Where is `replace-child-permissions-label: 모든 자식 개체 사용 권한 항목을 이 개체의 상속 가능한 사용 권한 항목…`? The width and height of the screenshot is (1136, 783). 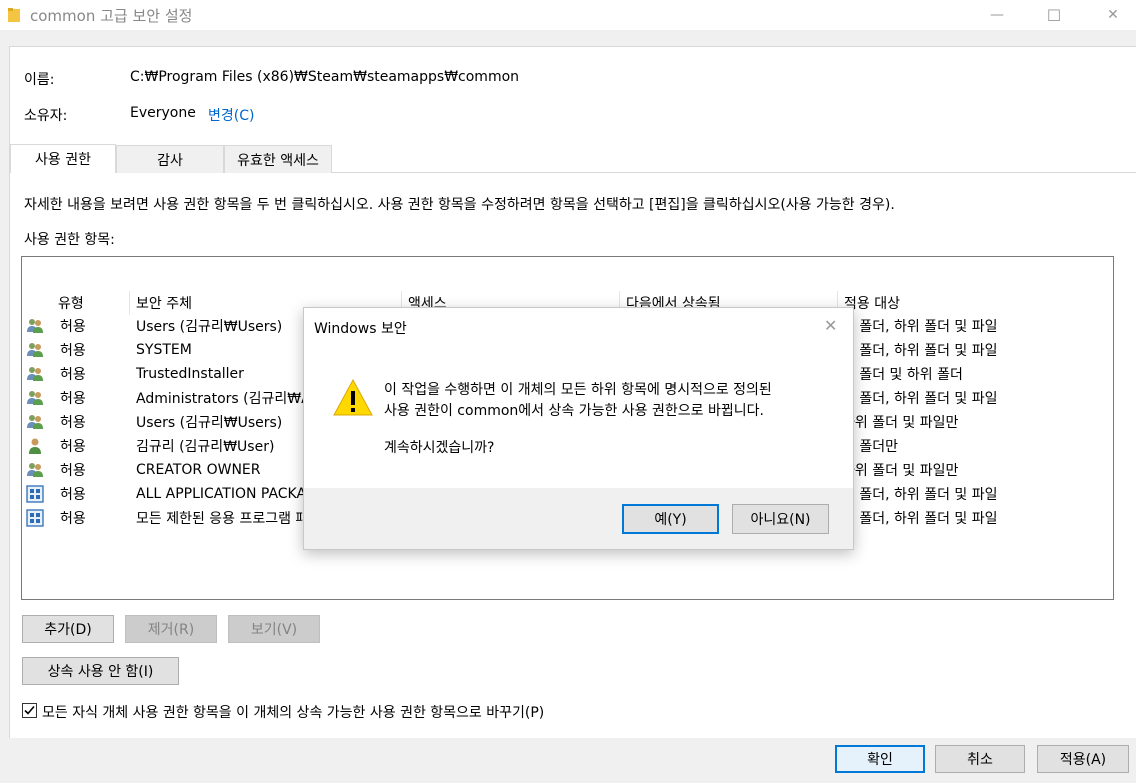 replace-child-permissions-label: 모든 자식 개체 사용 권한 항목을 이 개체의 상속 가능한 사용 권한 항목… is located at coordinates (293, 712).